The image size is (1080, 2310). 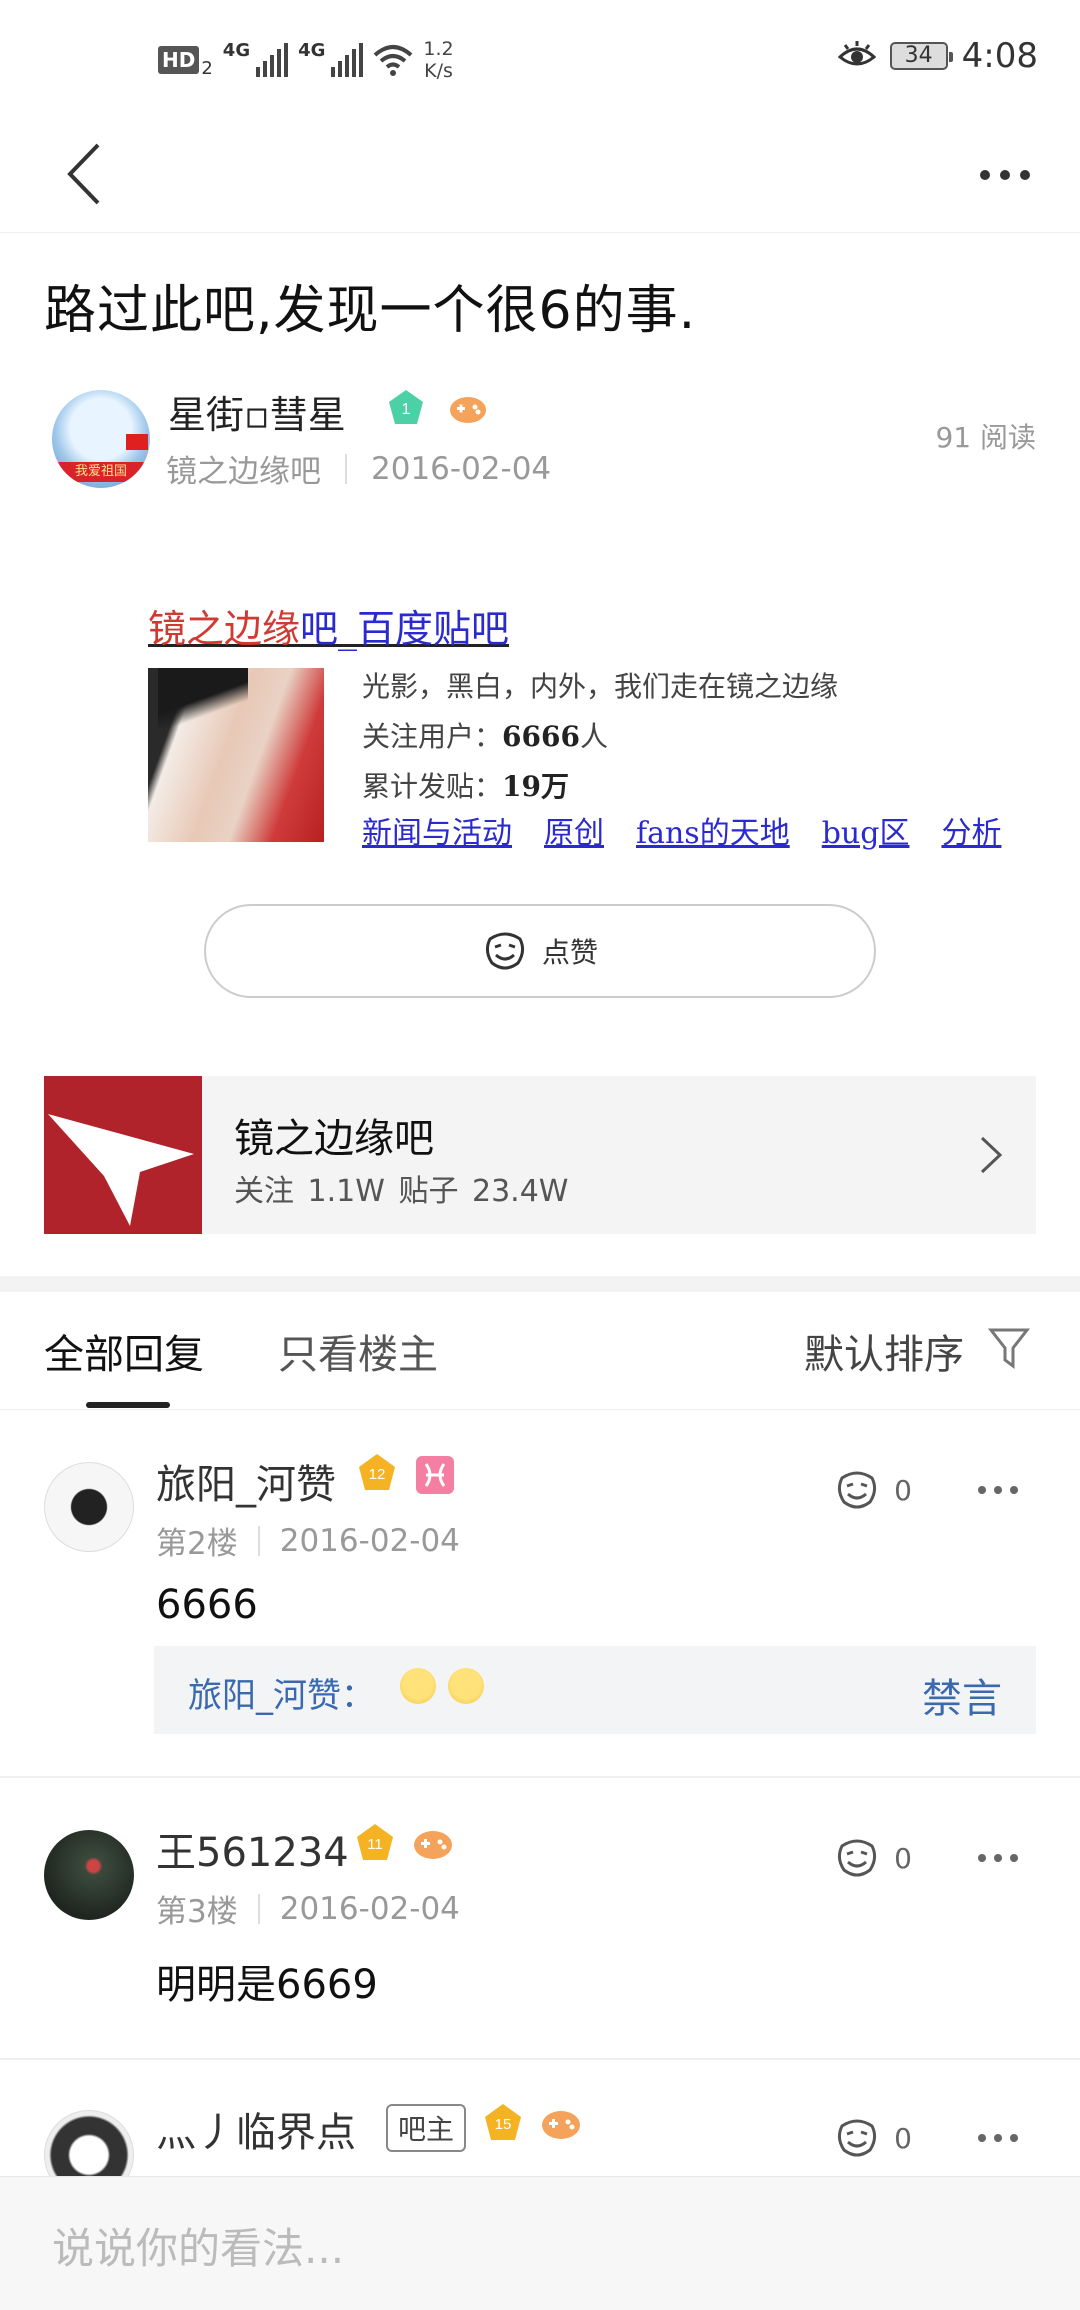 What do you see at coordinates (1009, 1348) in the screenshot?
I see `filter-icon` at bounding box center [1009, 1348].